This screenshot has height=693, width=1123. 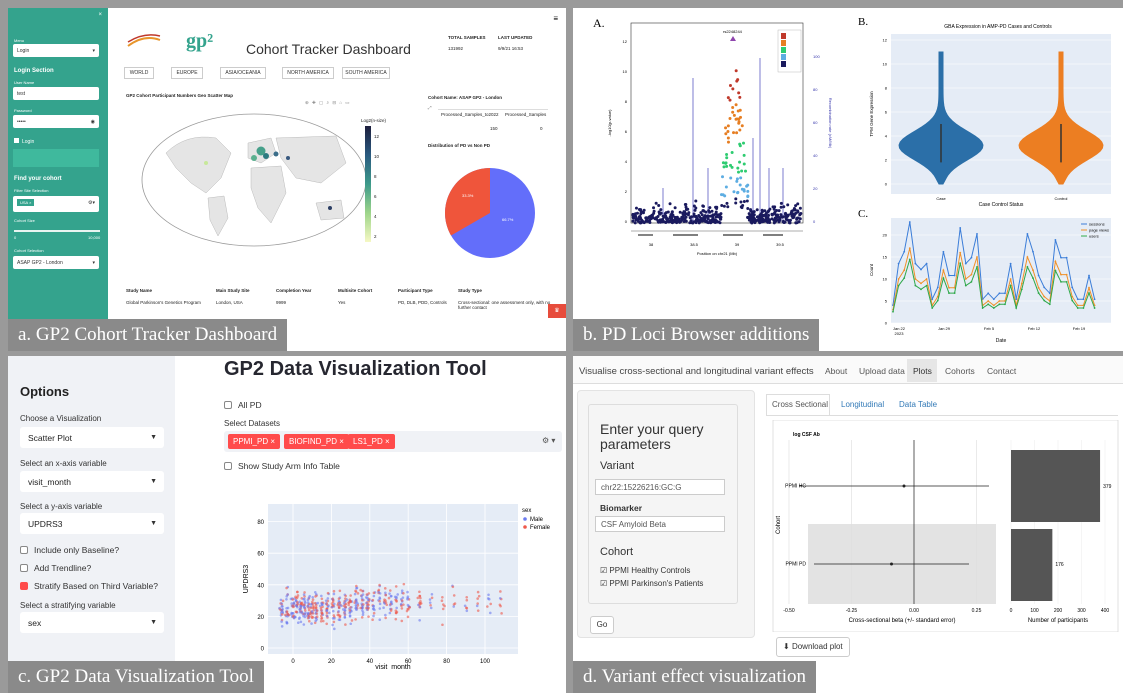 What do you see at coordinates (548, 440) in the screenshot?
I see `settings-icon: ⚙ ▾` at bounding box center [548, 440].